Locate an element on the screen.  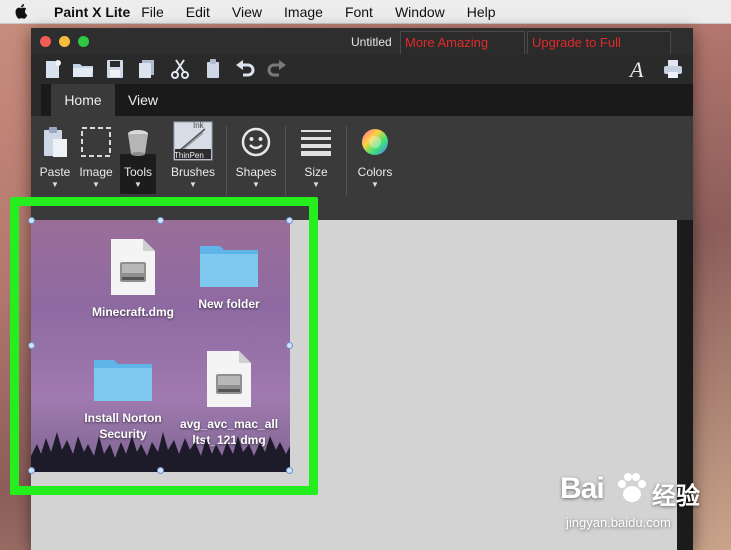
colors-group: Colors ▼ is located at coordinates (375, 155).